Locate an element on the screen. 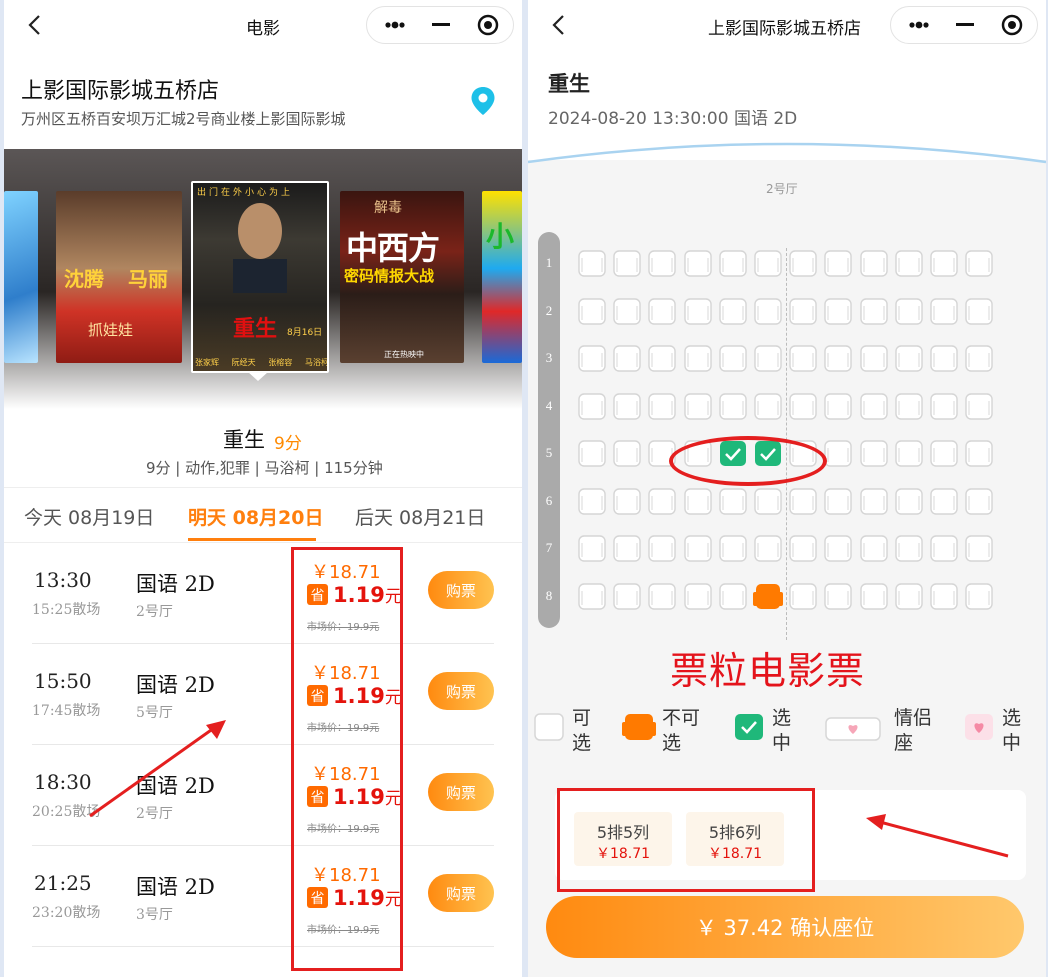 The height and width of the screenshot is (977, 1048). location-pin-icon is located at coordinates (483, 101).